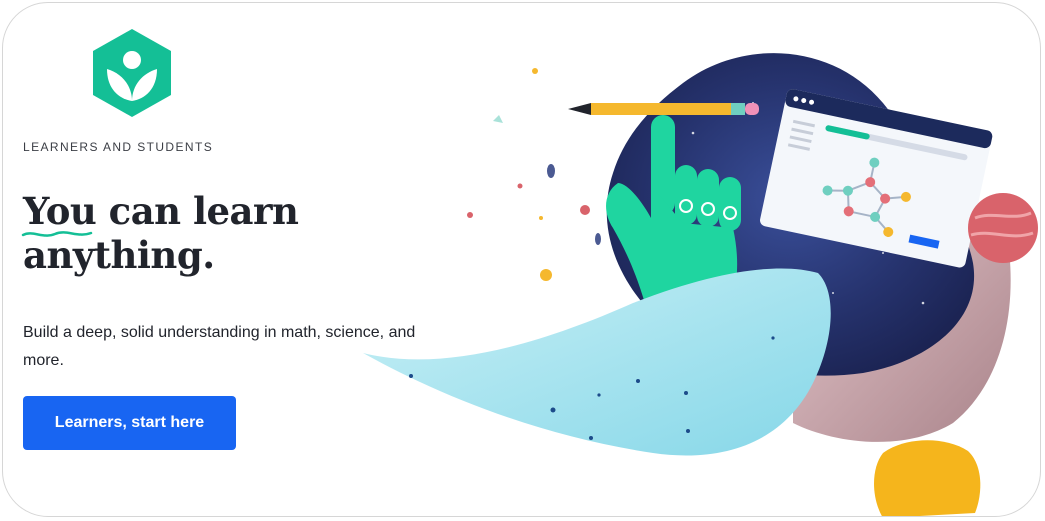 Image resolution: width=1045 pixels, height=521 pixels. Describe the element at coordinates (663, 109) in the screenshot. I see `pencil-icon` at that location.